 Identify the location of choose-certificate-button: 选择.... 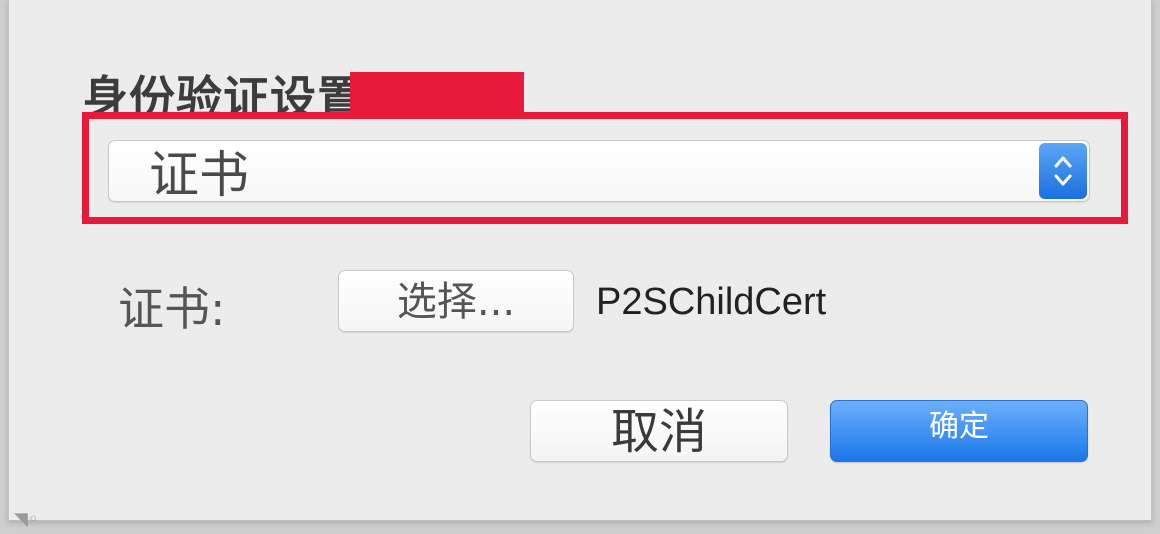
(456, 301).